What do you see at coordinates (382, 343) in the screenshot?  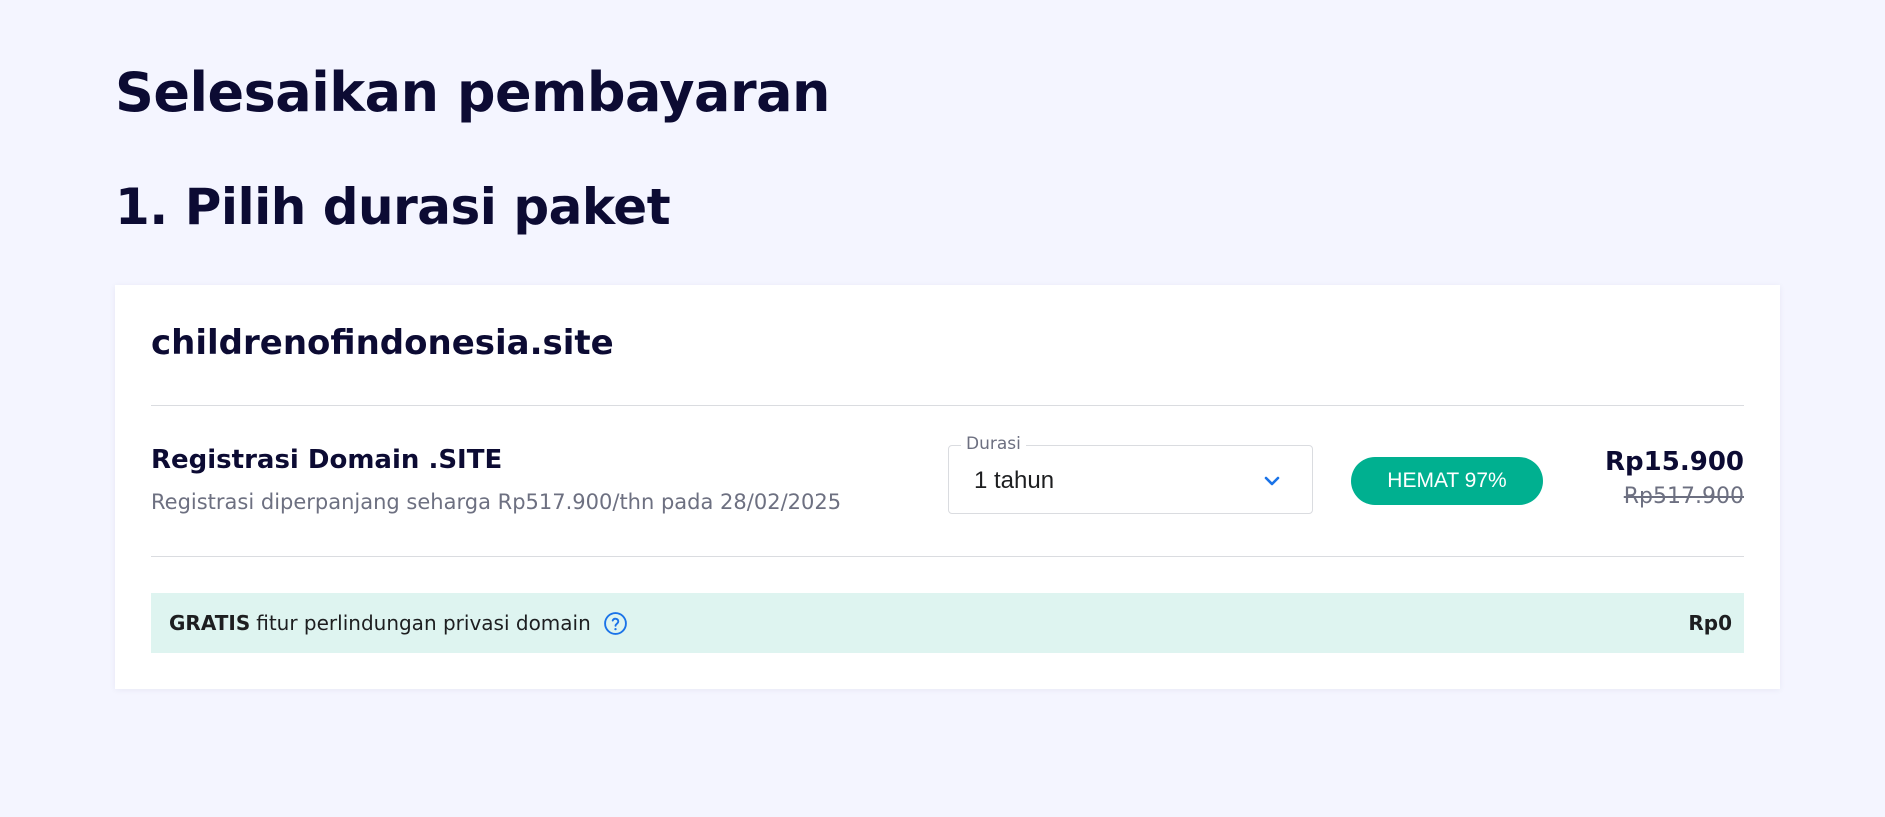 I see `domain-name: childrenofindonesia.site` at bounding box center [382, 343].